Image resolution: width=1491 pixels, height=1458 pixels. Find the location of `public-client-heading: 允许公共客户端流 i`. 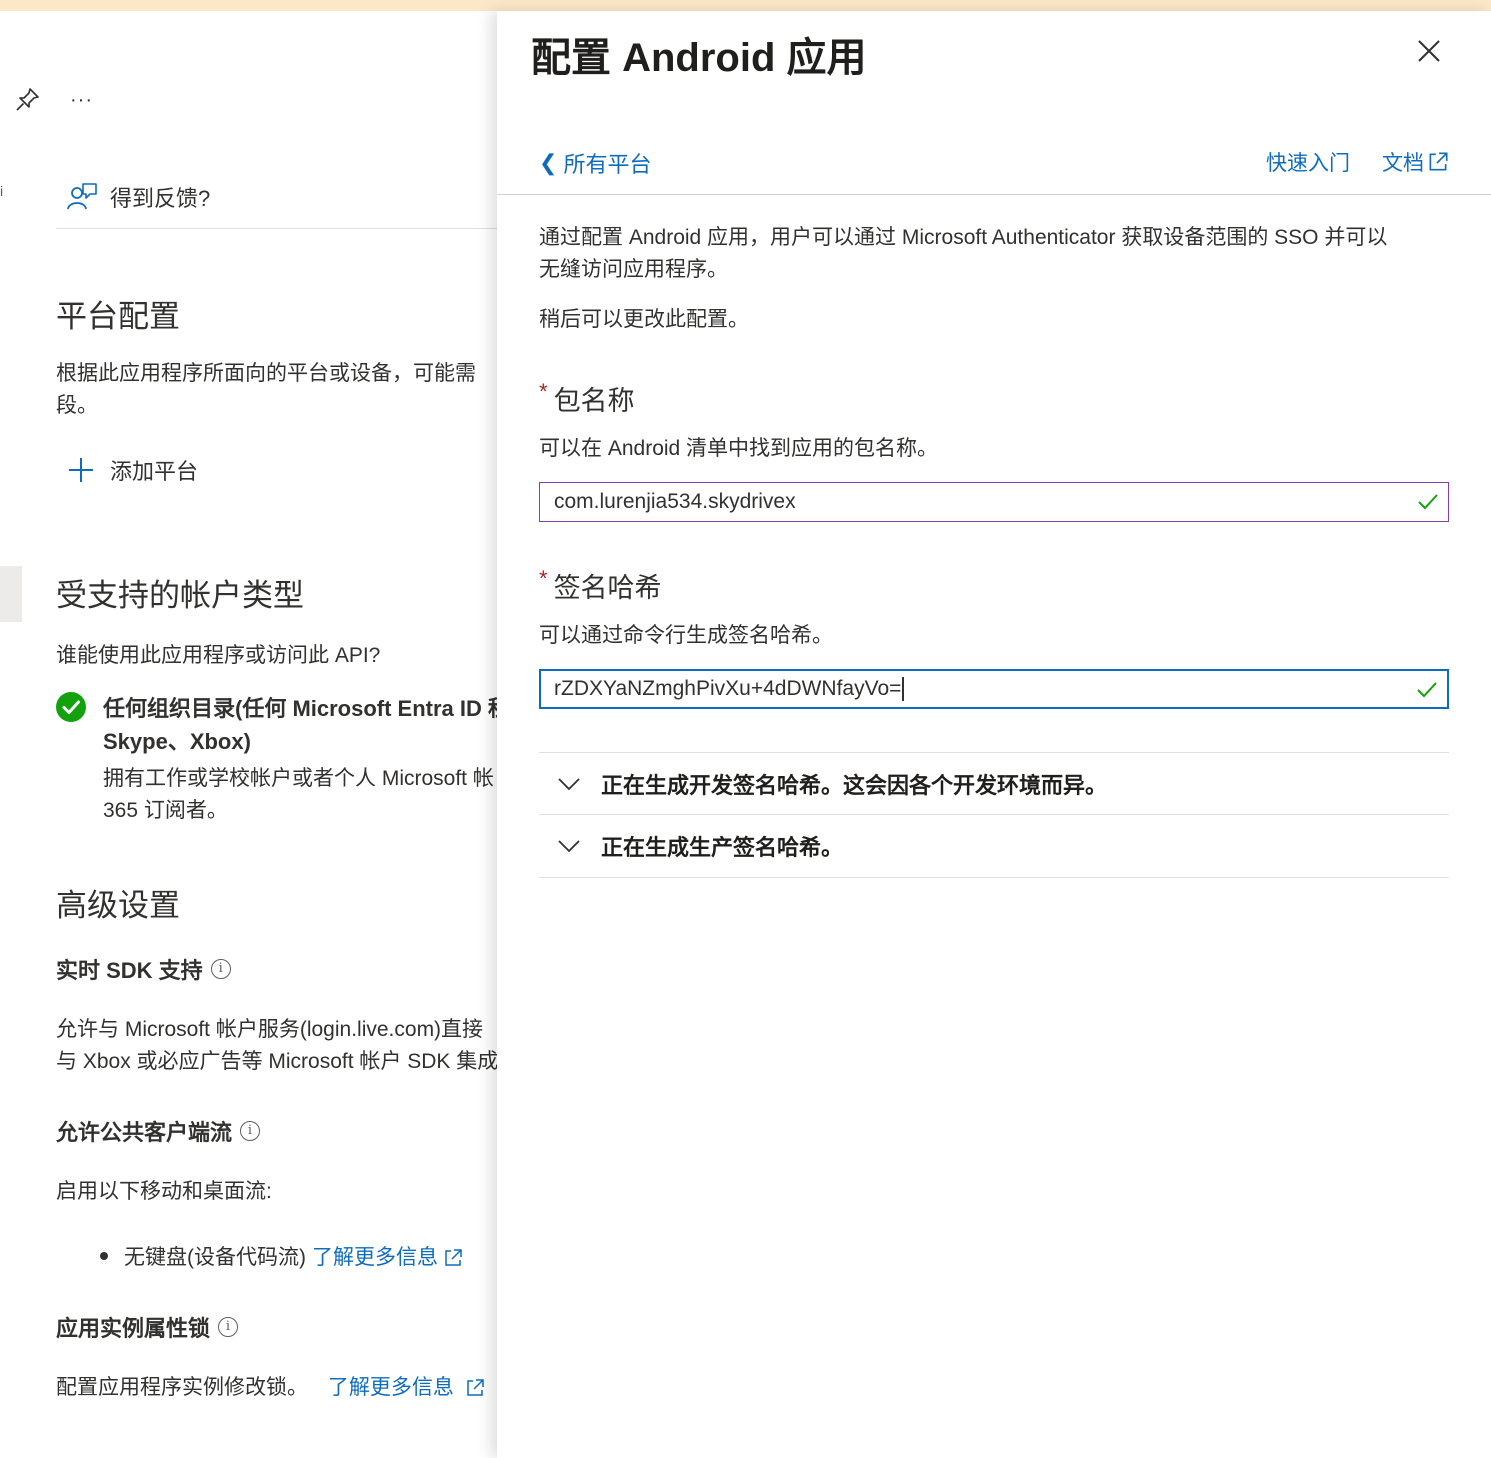

public-client-heading: 允许公共客户端流 i is located at coordinates (158, 1131).